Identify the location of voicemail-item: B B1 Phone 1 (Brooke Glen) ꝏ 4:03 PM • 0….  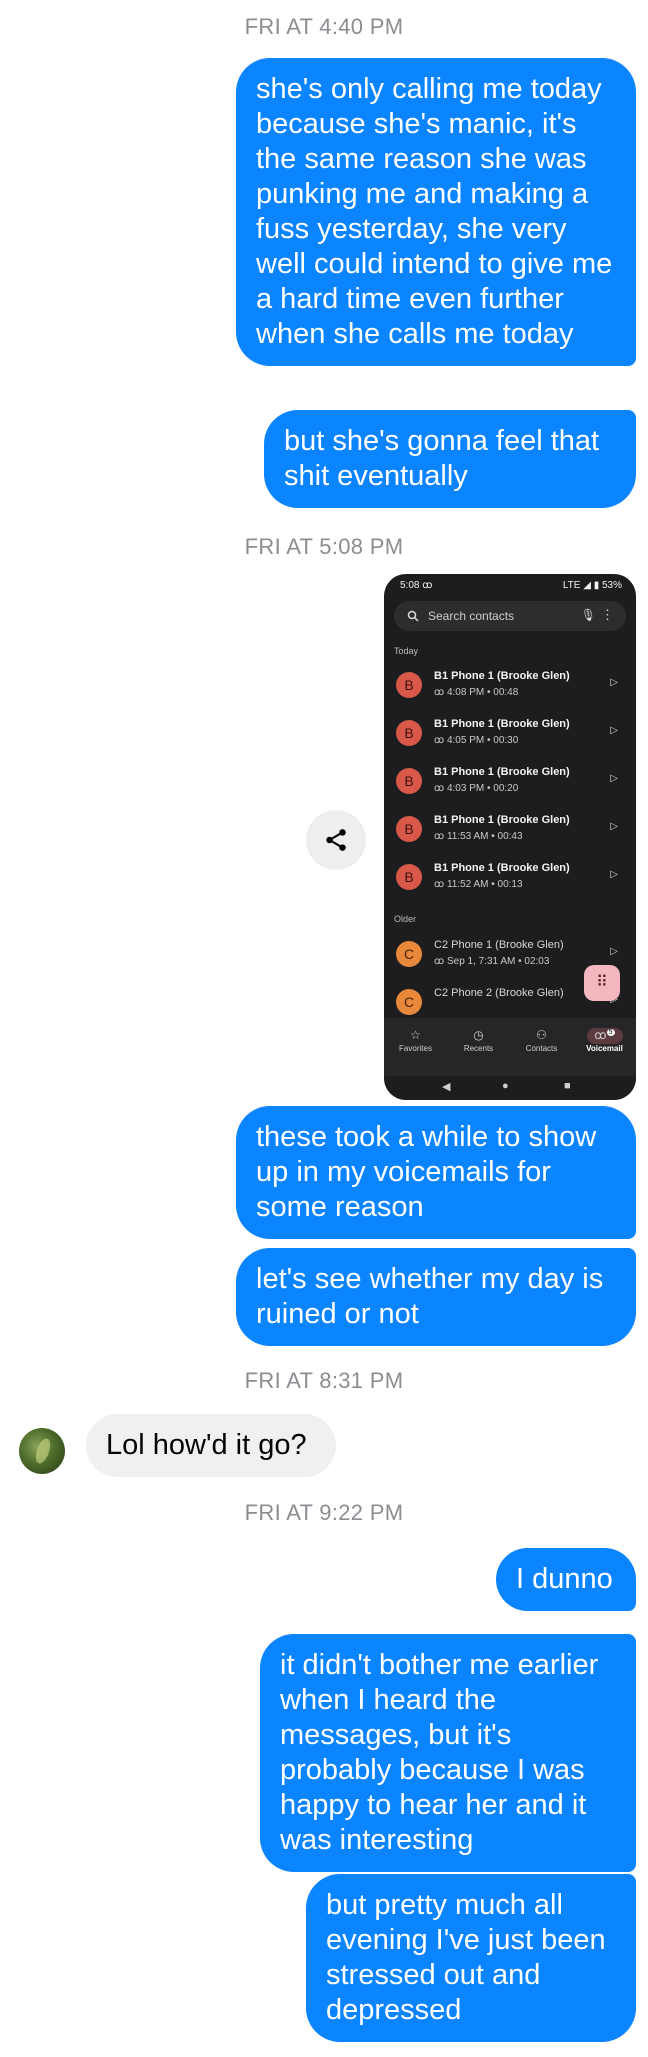
(510, 782).